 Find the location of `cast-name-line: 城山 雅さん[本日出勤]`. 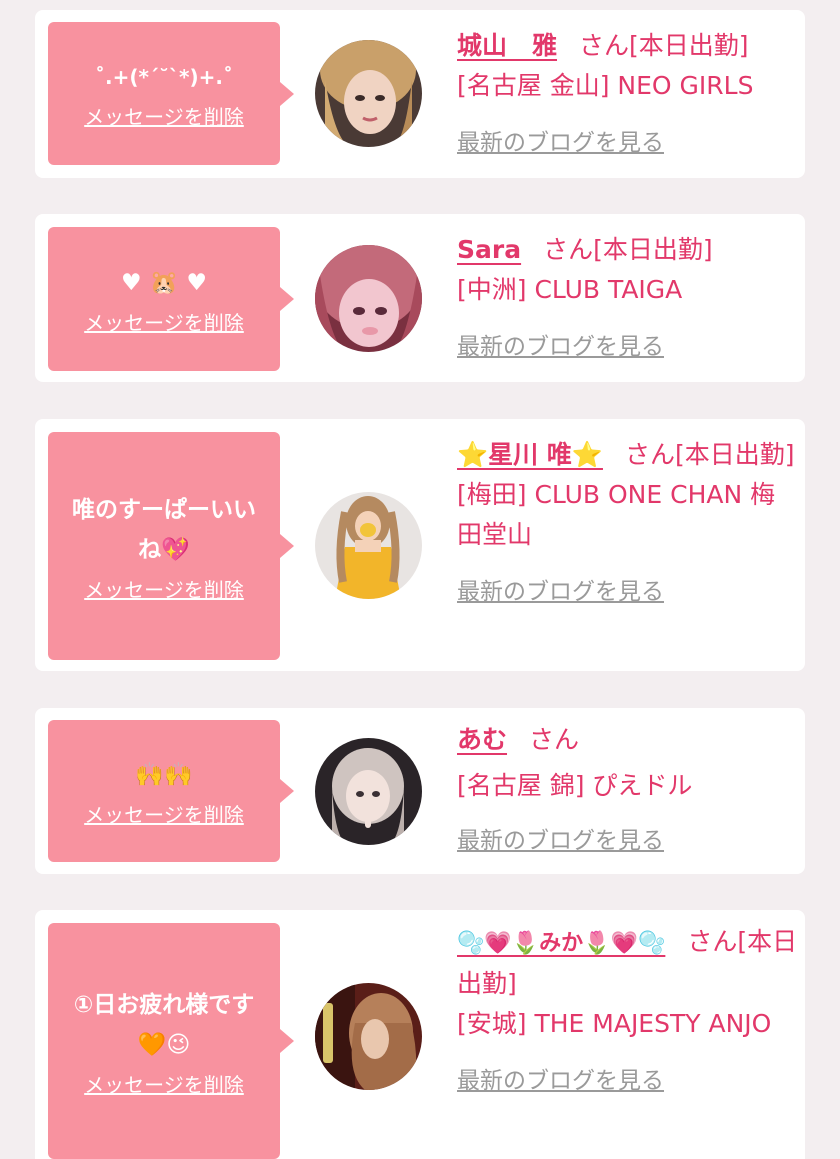

cast-name-line: 城山 雅さん[本日出勤] is located at coordinates (628, 46).